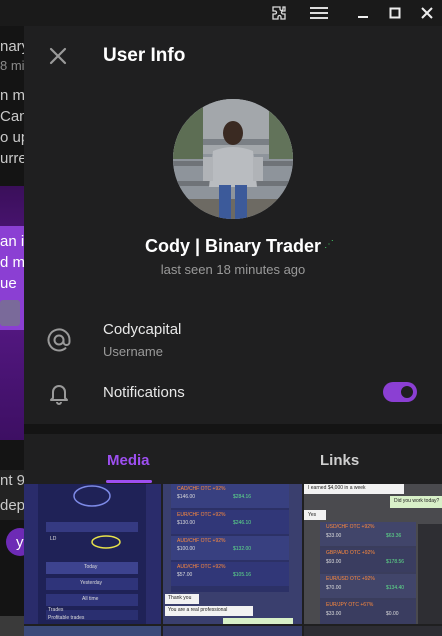 The width and height of the screenshot is (442, 636). Describe the element at coordinates (350, 605) in the screenshot. I see `media-text: EUR/JPY OTC +67%` at that location.